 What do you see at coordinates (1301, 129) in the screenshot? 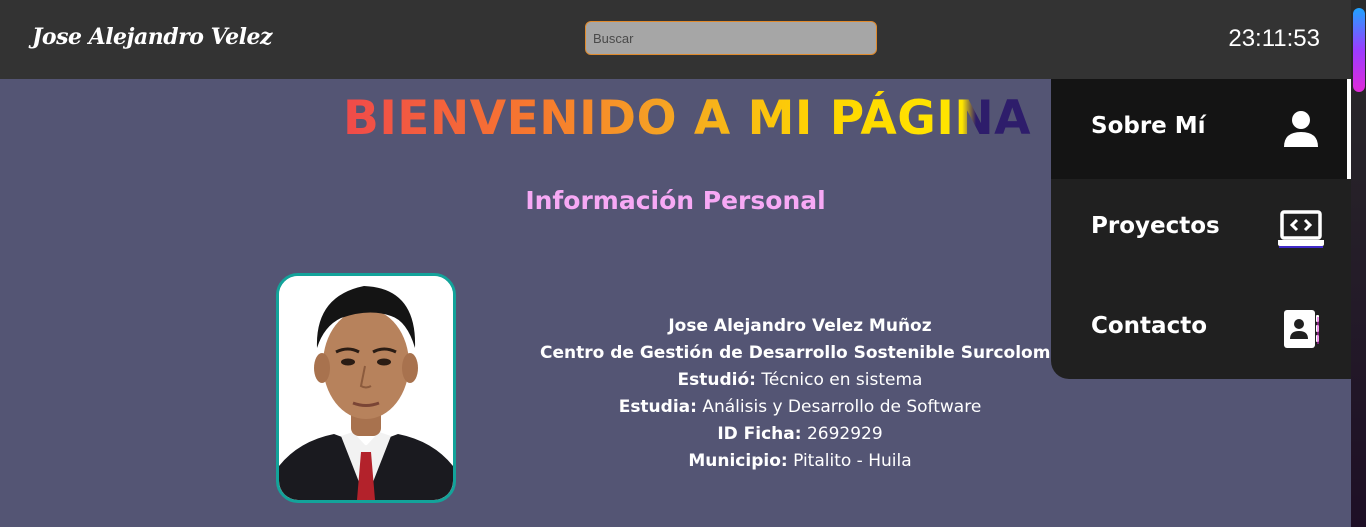
I see `user-icon` at bounding box center [1301, 129].